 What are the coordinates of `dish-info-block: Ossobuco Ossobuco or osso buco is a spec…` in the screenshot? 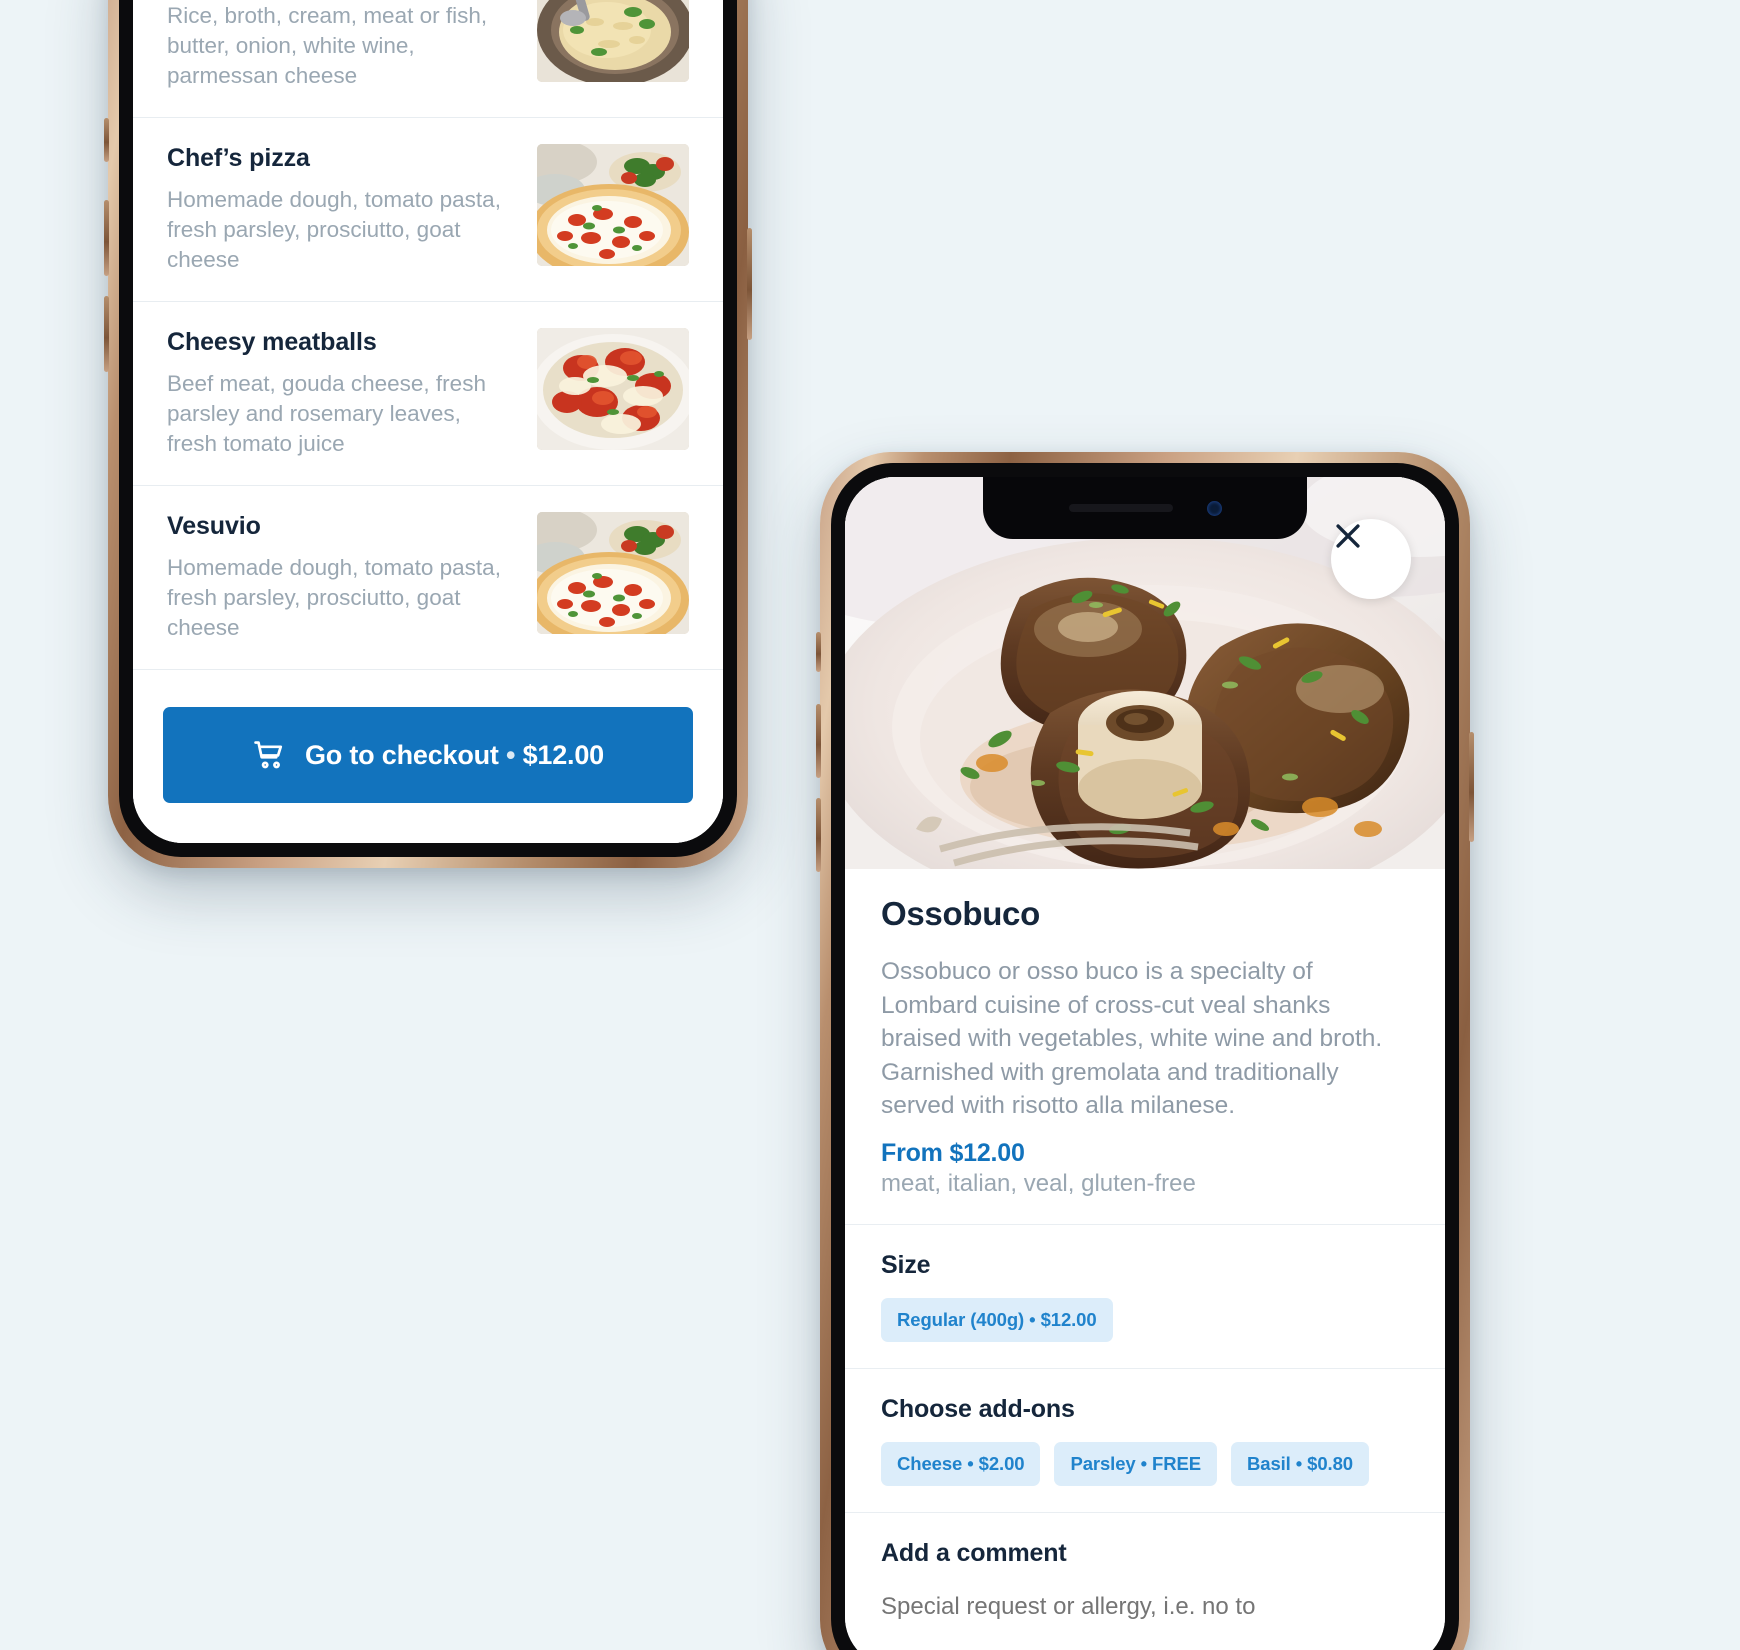 It's located at (1145, 1046).